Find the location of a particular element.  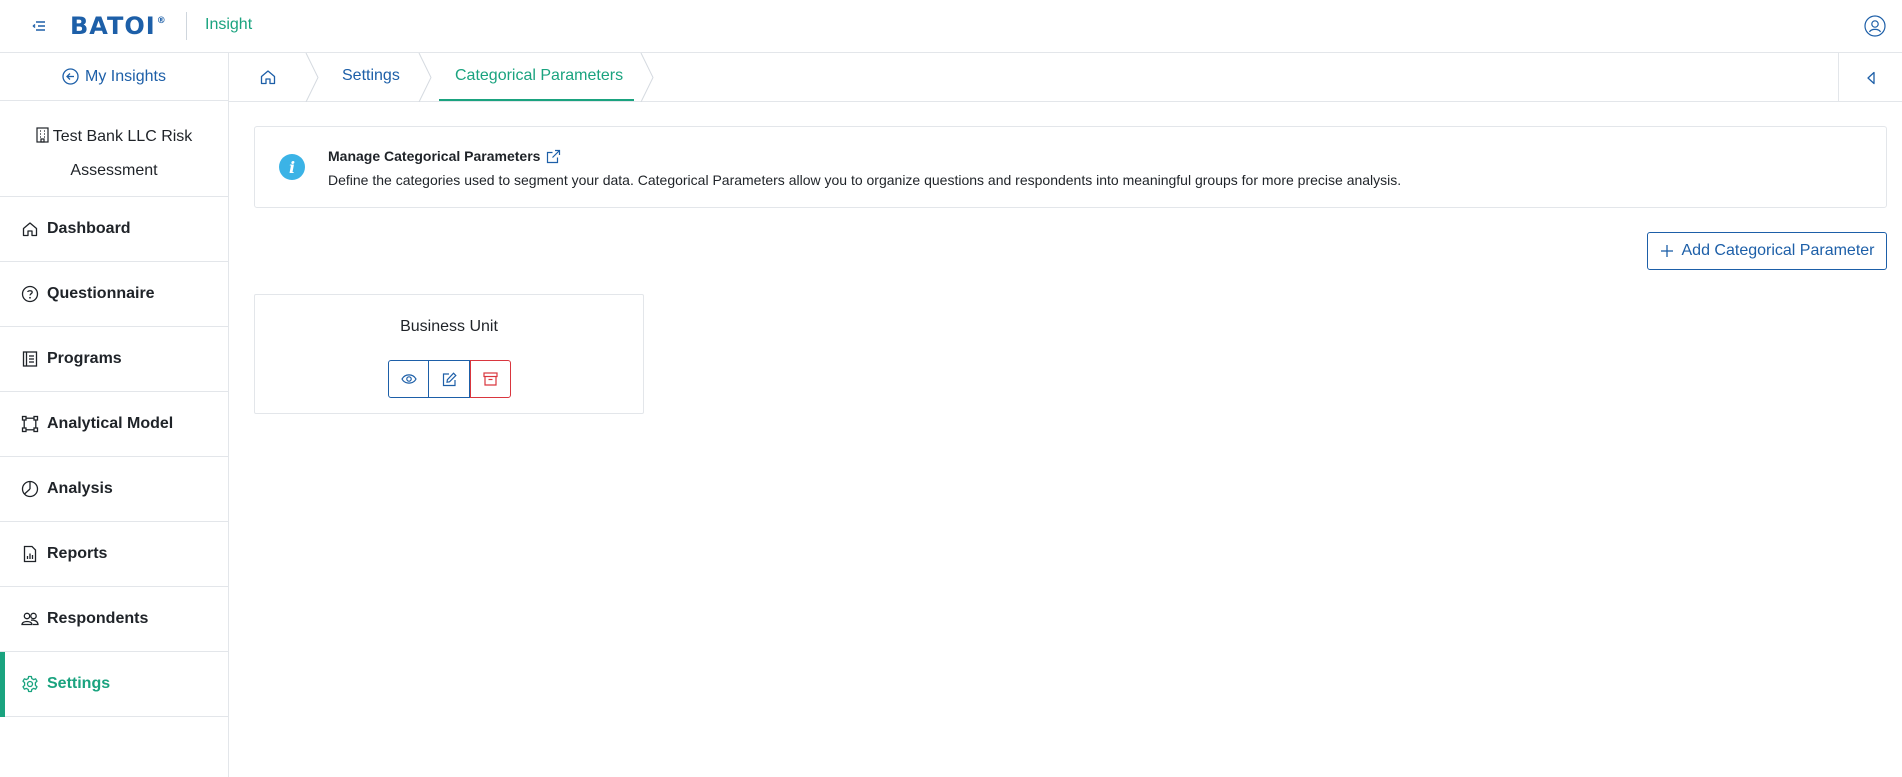

sidebar-item-label: Analysis is located at coordinates (80, 488).